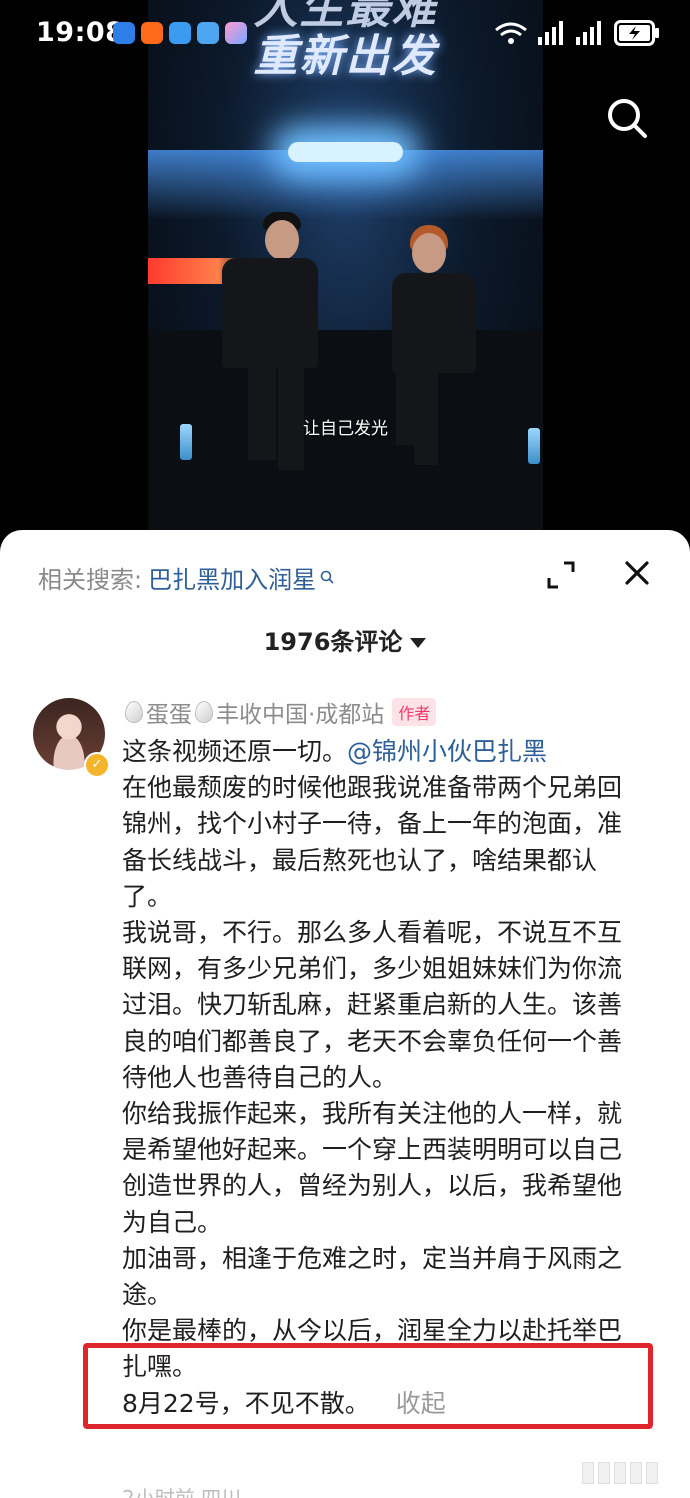 The image size is (690, 1498). Describe the element at coordinates (636, 33) in the screenshot. I see `battery-icon` at that location.